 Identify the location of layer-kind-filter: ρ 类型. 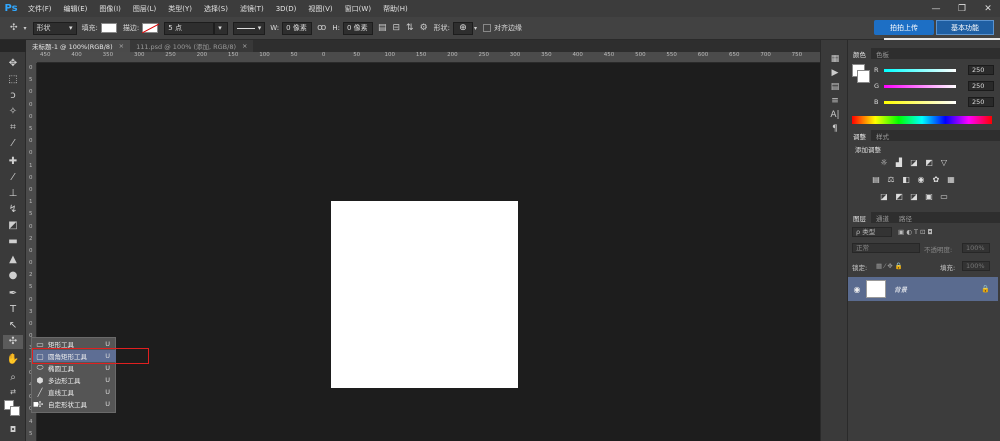
(872, 232).